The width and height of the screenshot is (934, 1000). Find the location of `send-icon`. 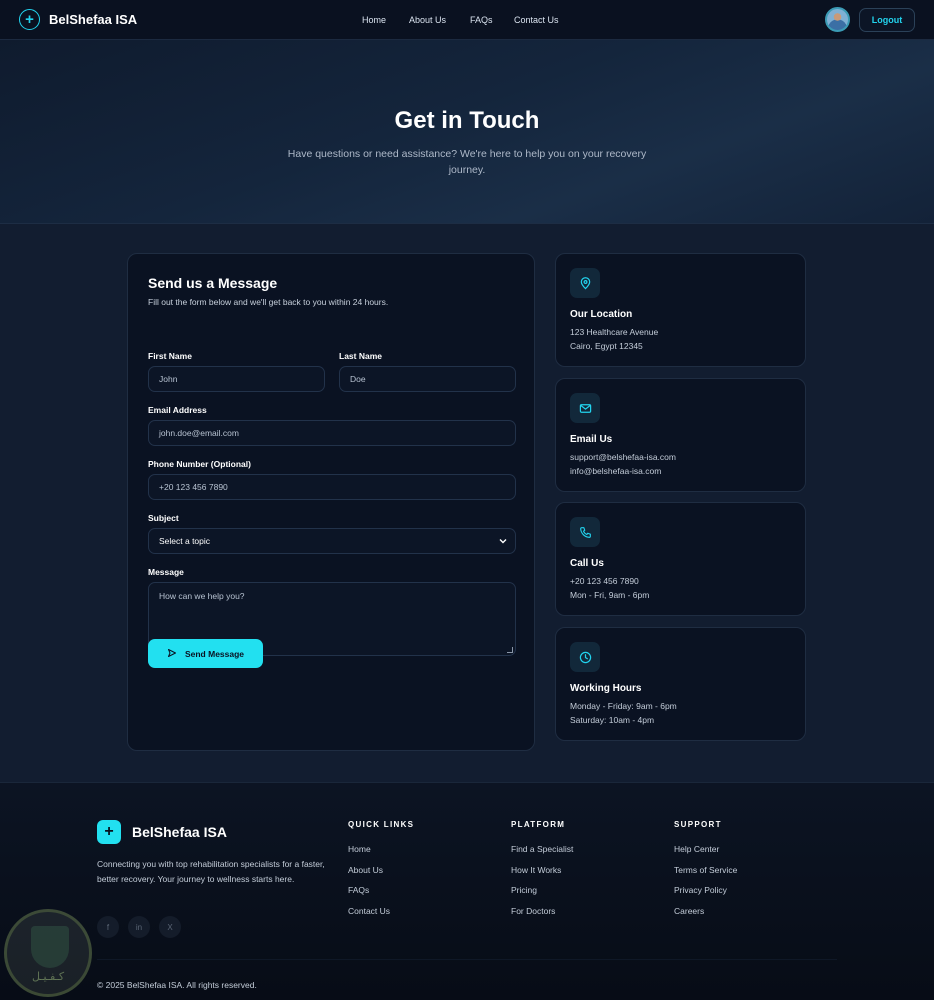

send-icon is located at coordinates (172, 654).